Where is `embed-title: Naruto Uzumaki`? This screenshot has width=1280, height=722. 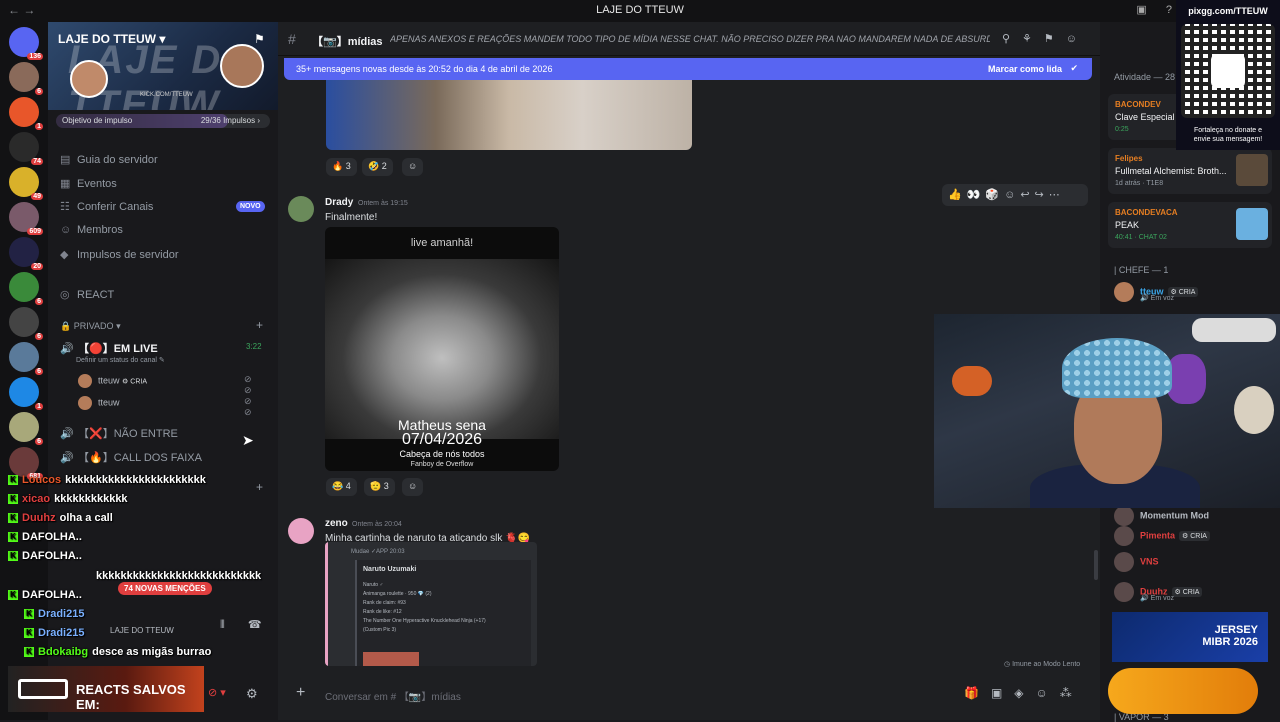 embed-title: Naruto Uzumaki is located at coordinates (390, 569).